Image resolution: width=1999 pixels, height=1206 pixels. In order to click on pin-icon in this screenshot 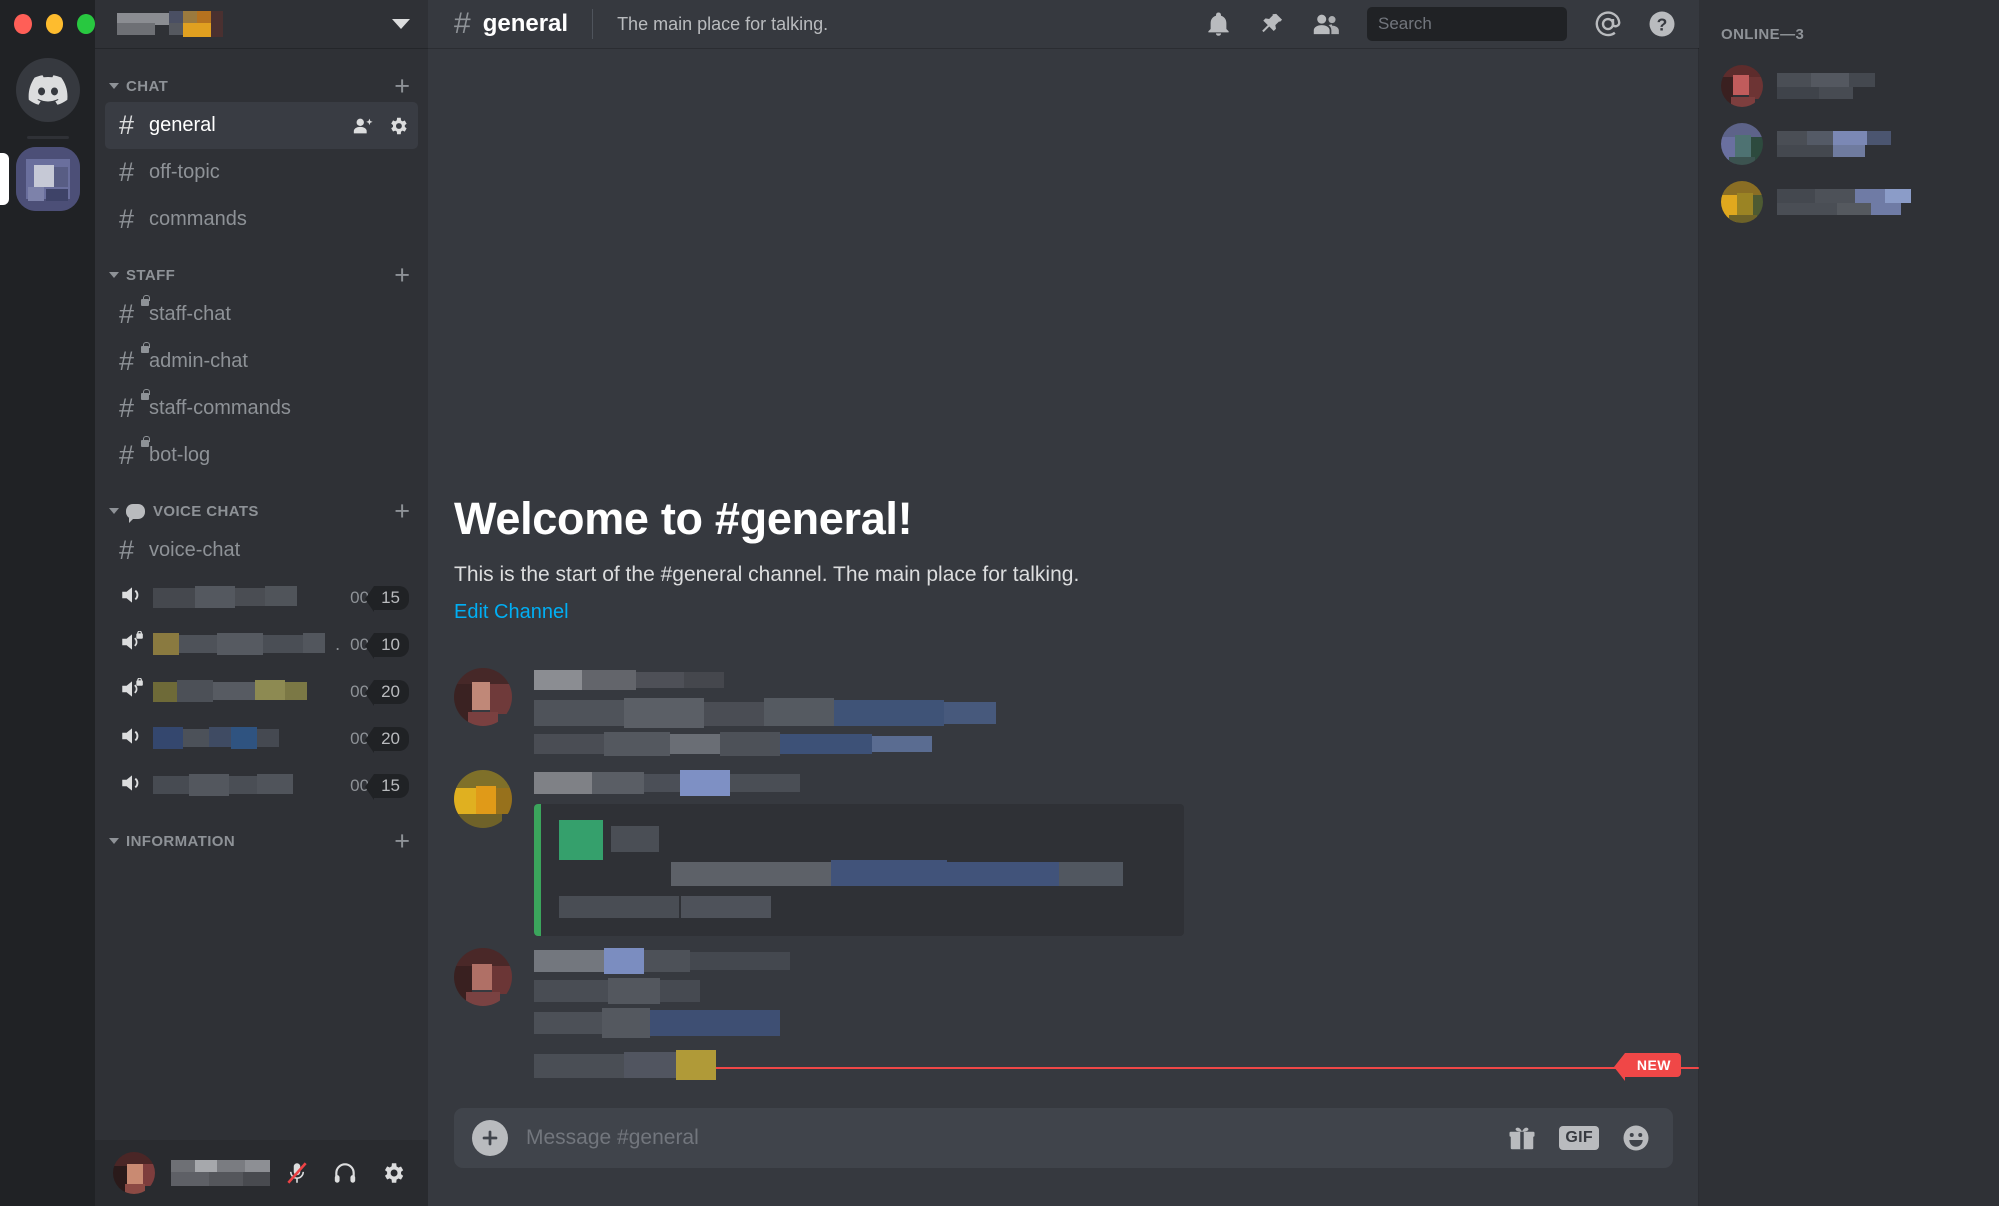, I will do `click(1271, 24)`.